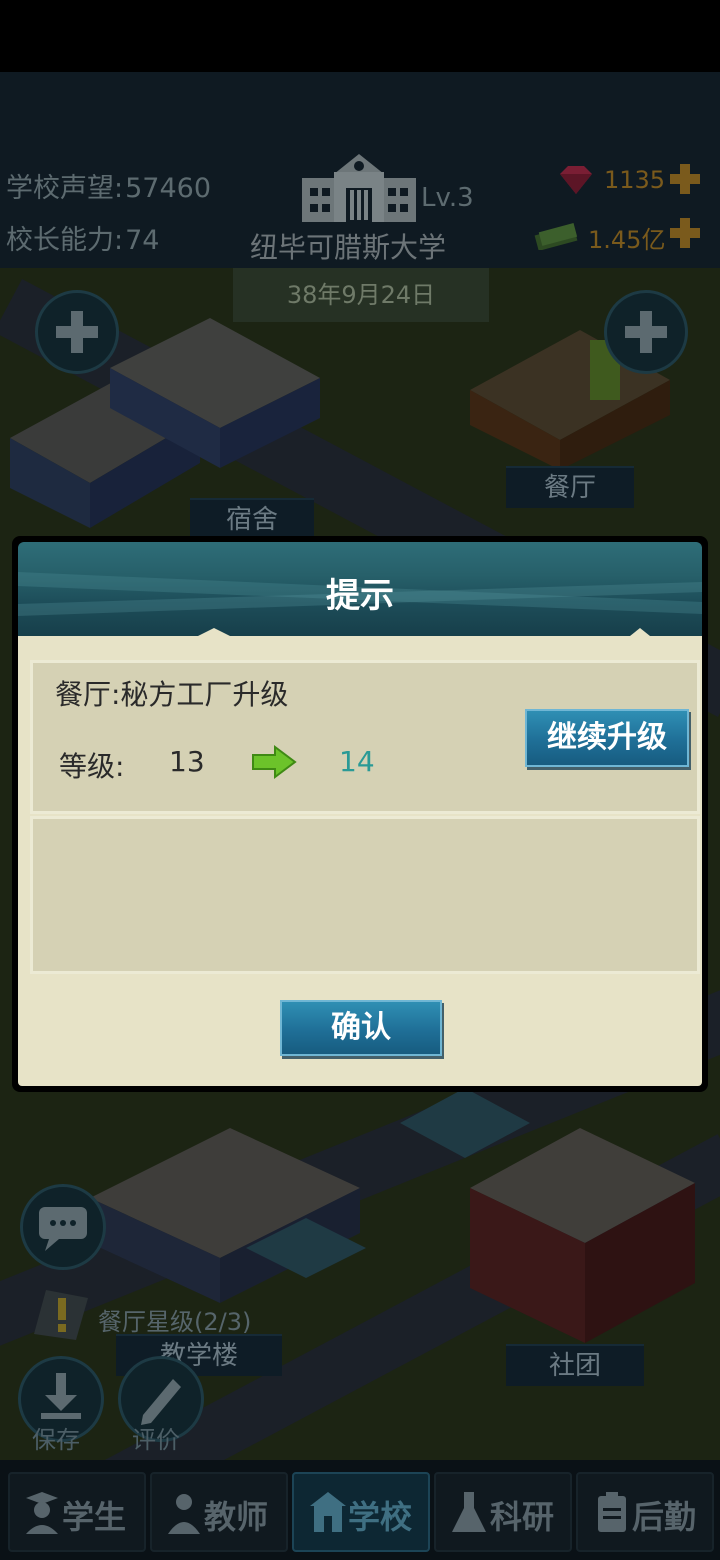 The width and height of the screenshot is (720, 1560). Describe the element at coordinates (348, 247) in the screenshot. I see `school-name: 纽毕可腊斯大学` at that location.